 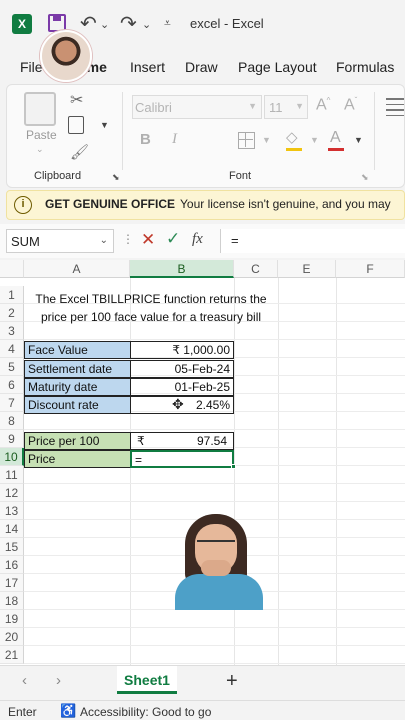 What do you see at coordinates (40, 109) in the screenshot?
I see `paste-icon` at bounding box center [40, 109].